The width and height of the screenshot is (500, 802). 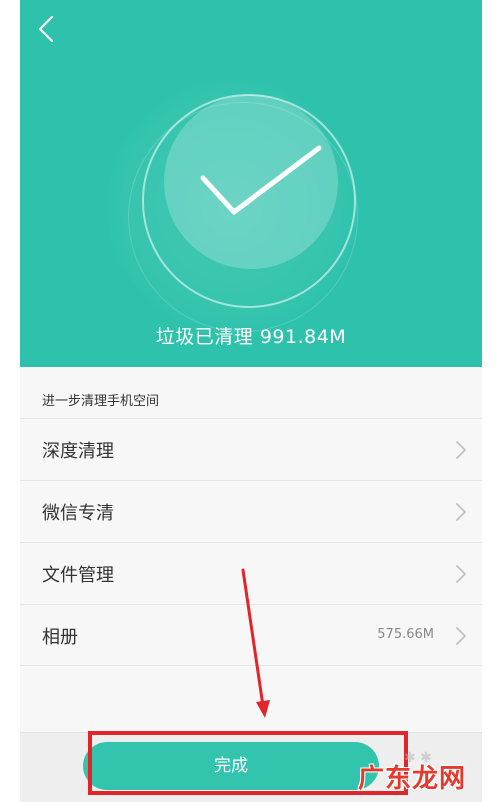 I want to click on chevron-left-icon, so click(x=46, y=29).